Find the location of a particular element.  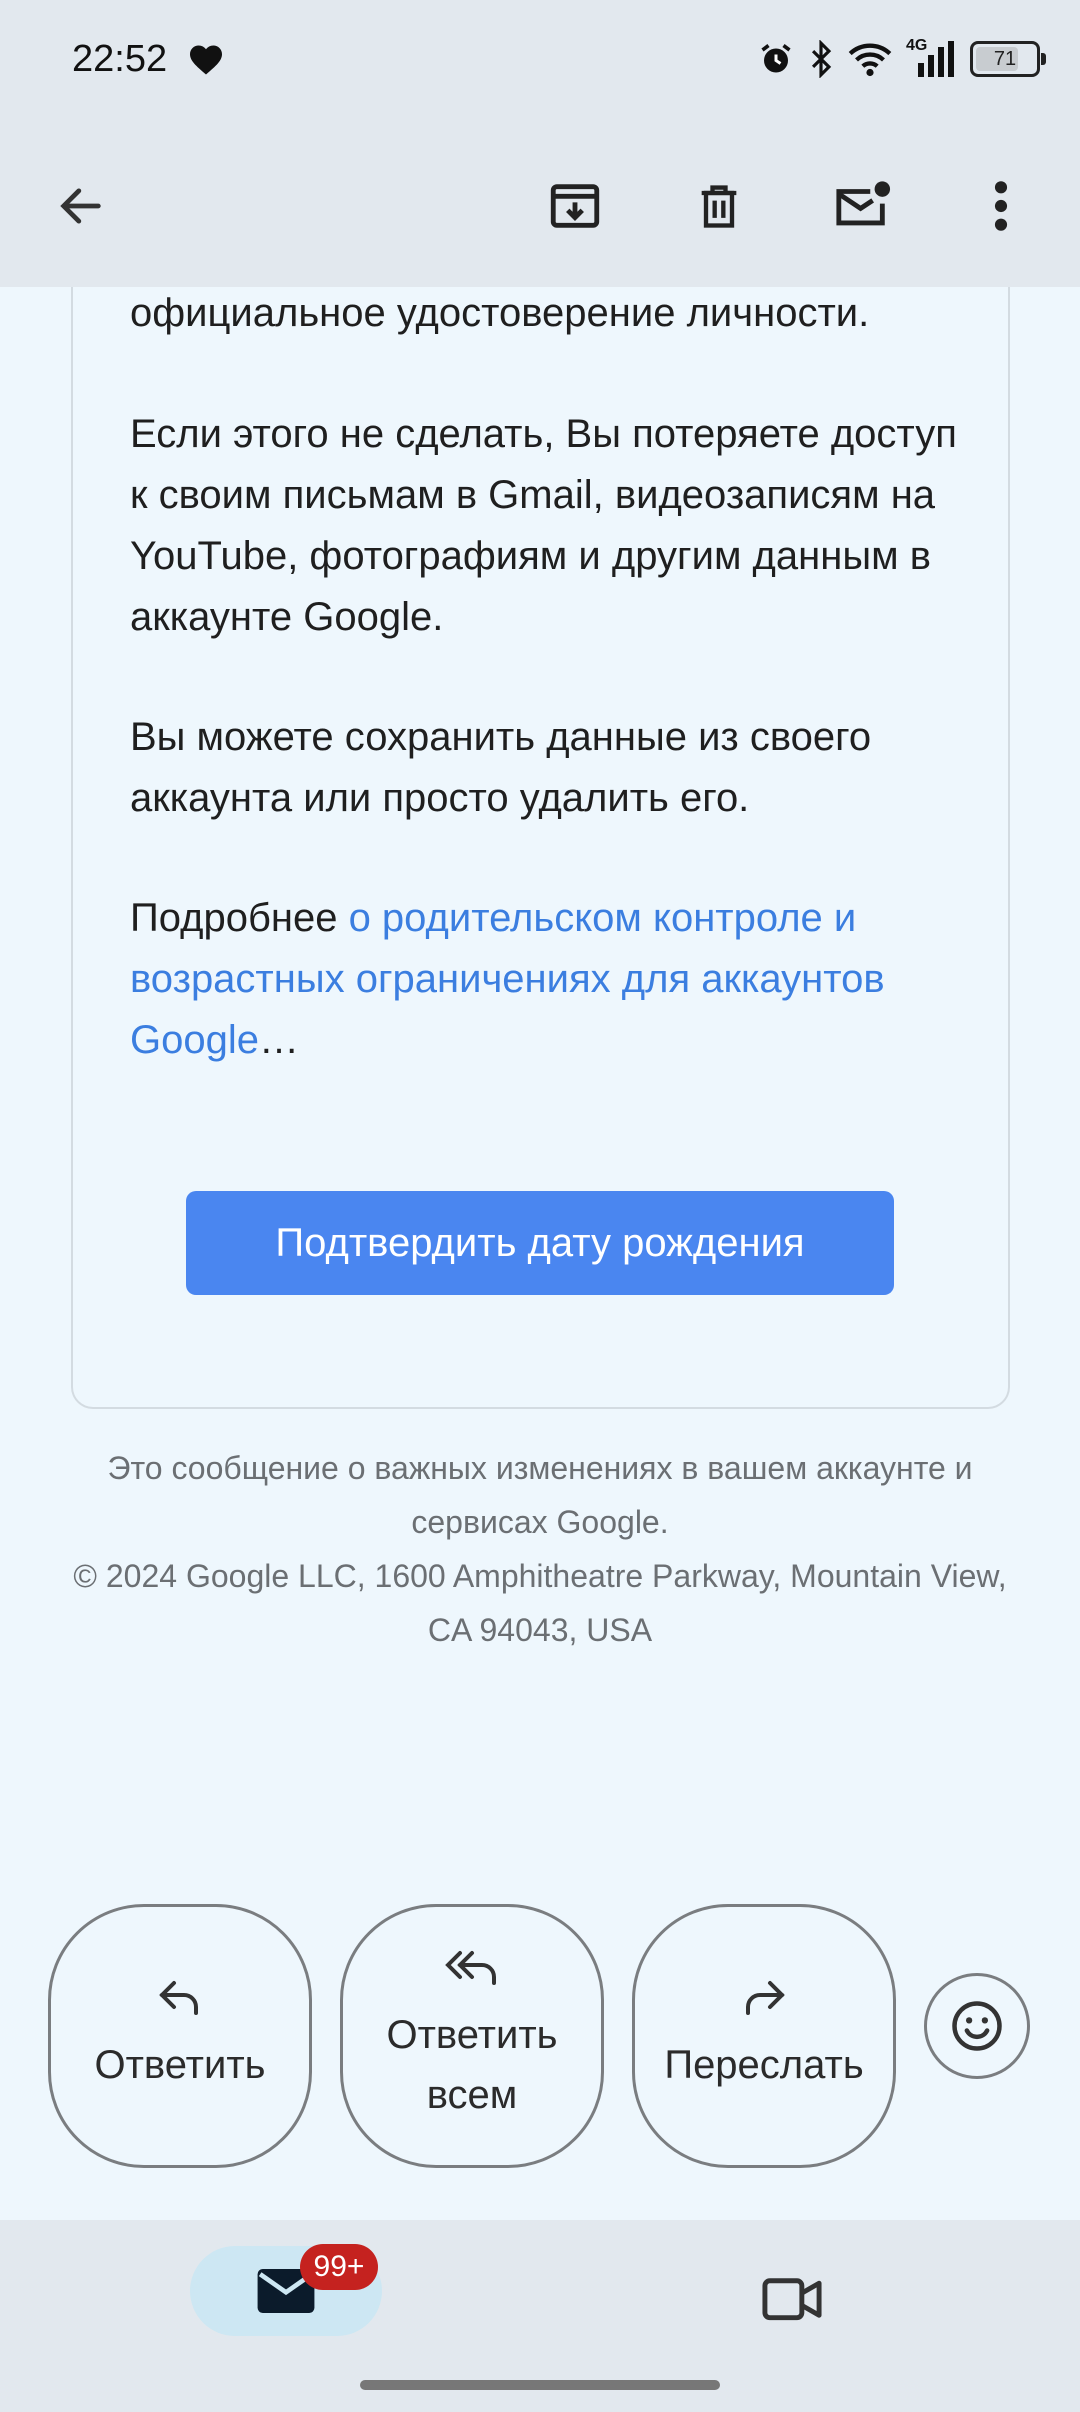

heart-icon is located at coordinates (206, 60).